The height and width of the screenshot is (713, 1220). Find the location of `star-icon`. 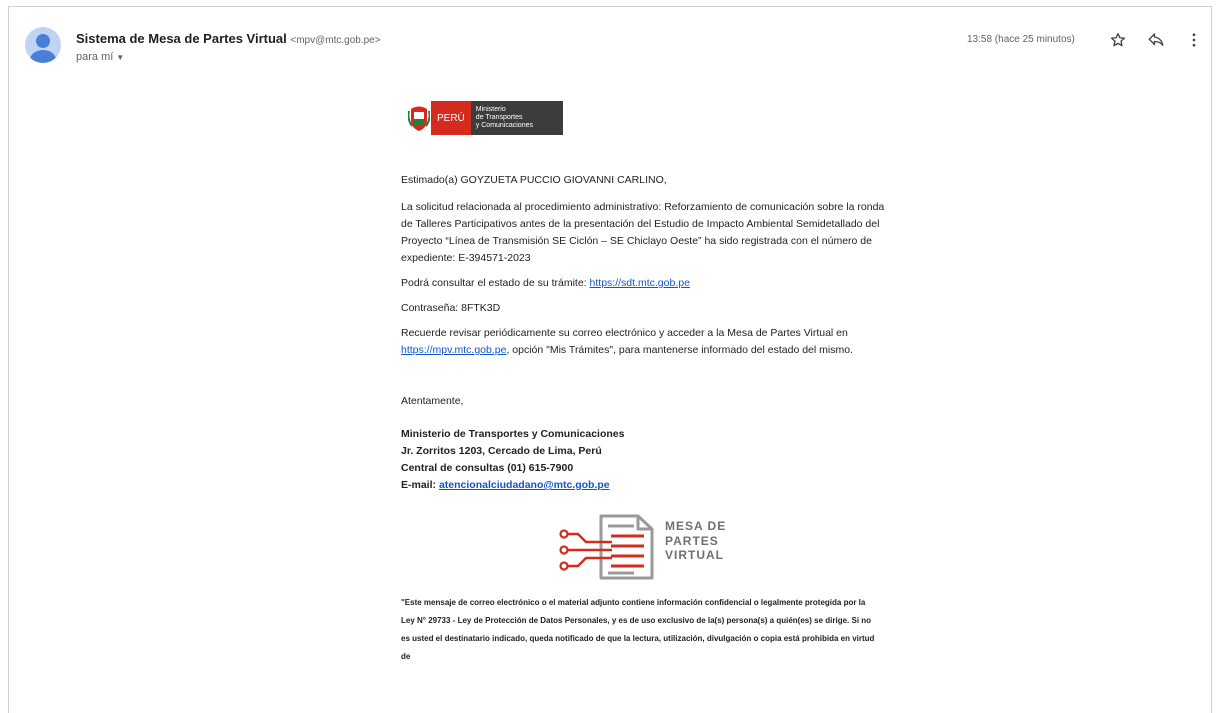

star-icon is located at coordinates (1118, 40).